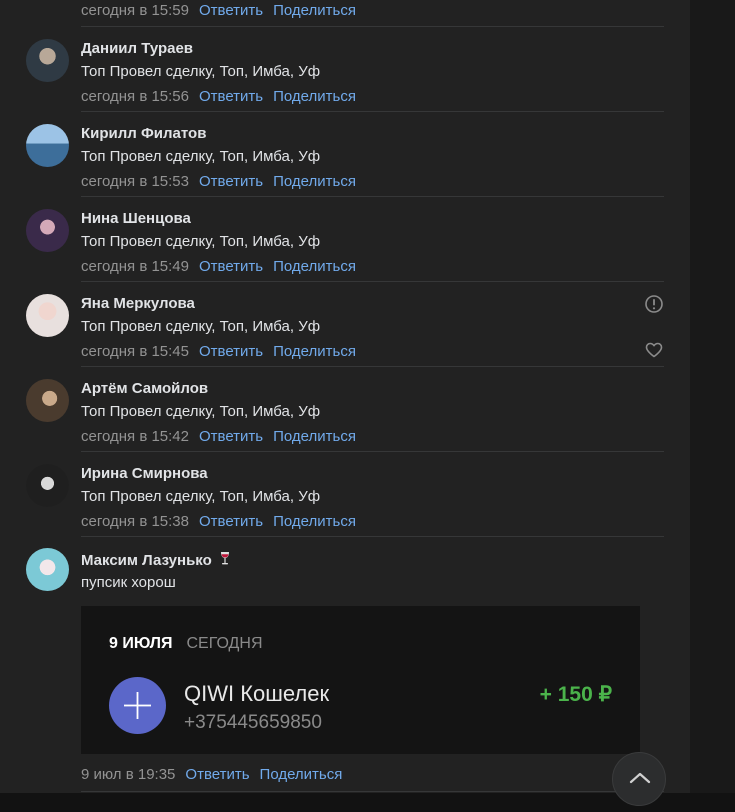 The image size is (735, 812). What do you see at coordinates (144, 388) in the screenshot?
I see `comment-author: Артём Самойлов` at bounding box center [144, 388].